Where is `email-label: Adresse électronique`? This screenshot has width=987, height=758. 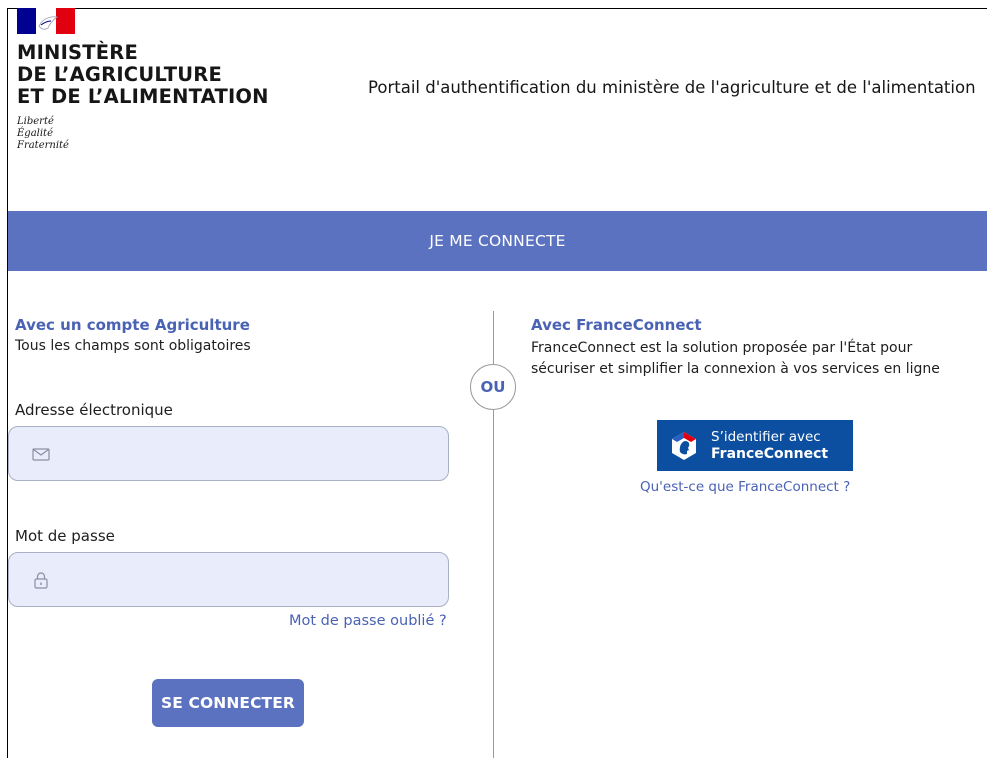 email-label: Adresse électronique is located at coordinates (94, 410).